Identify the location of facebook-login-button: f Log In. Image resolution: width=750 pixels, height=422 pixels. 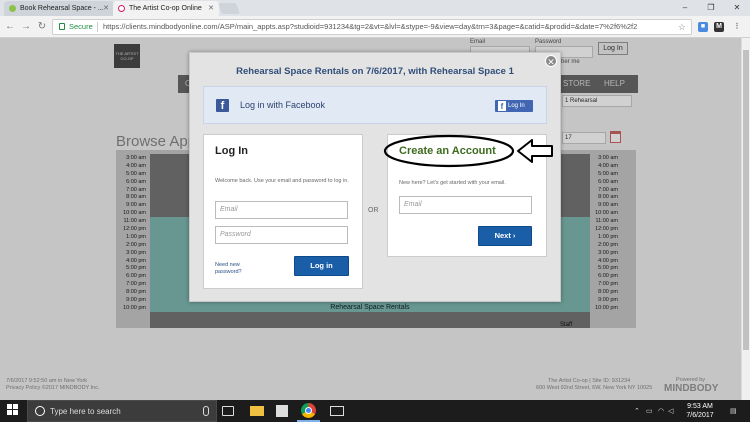
(514, 106).